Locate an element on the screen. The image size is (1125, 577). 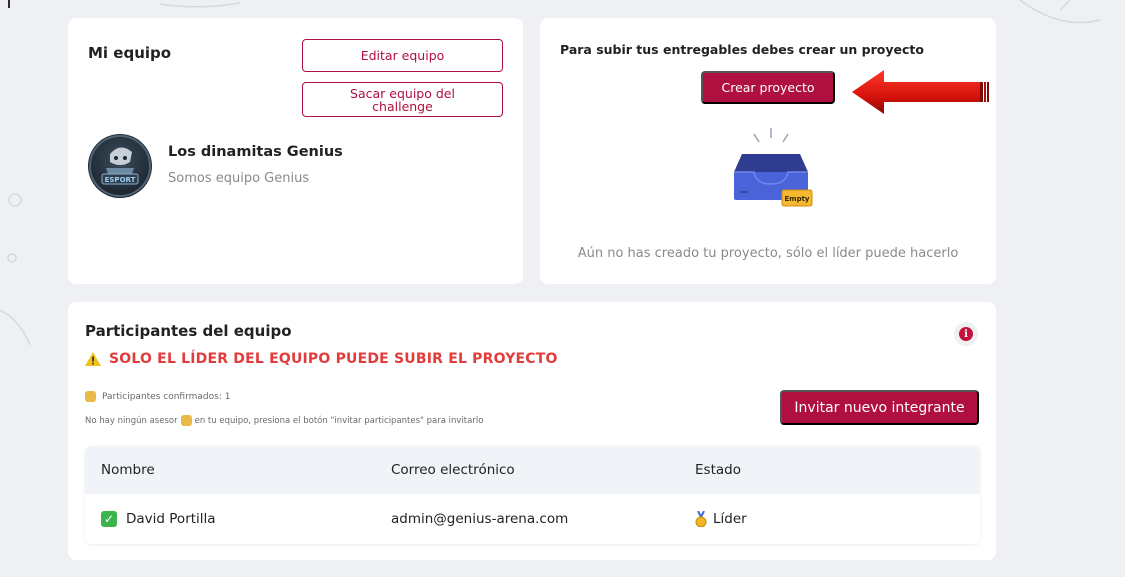
check-icon: ✓ is located at coordinates (109, 519).